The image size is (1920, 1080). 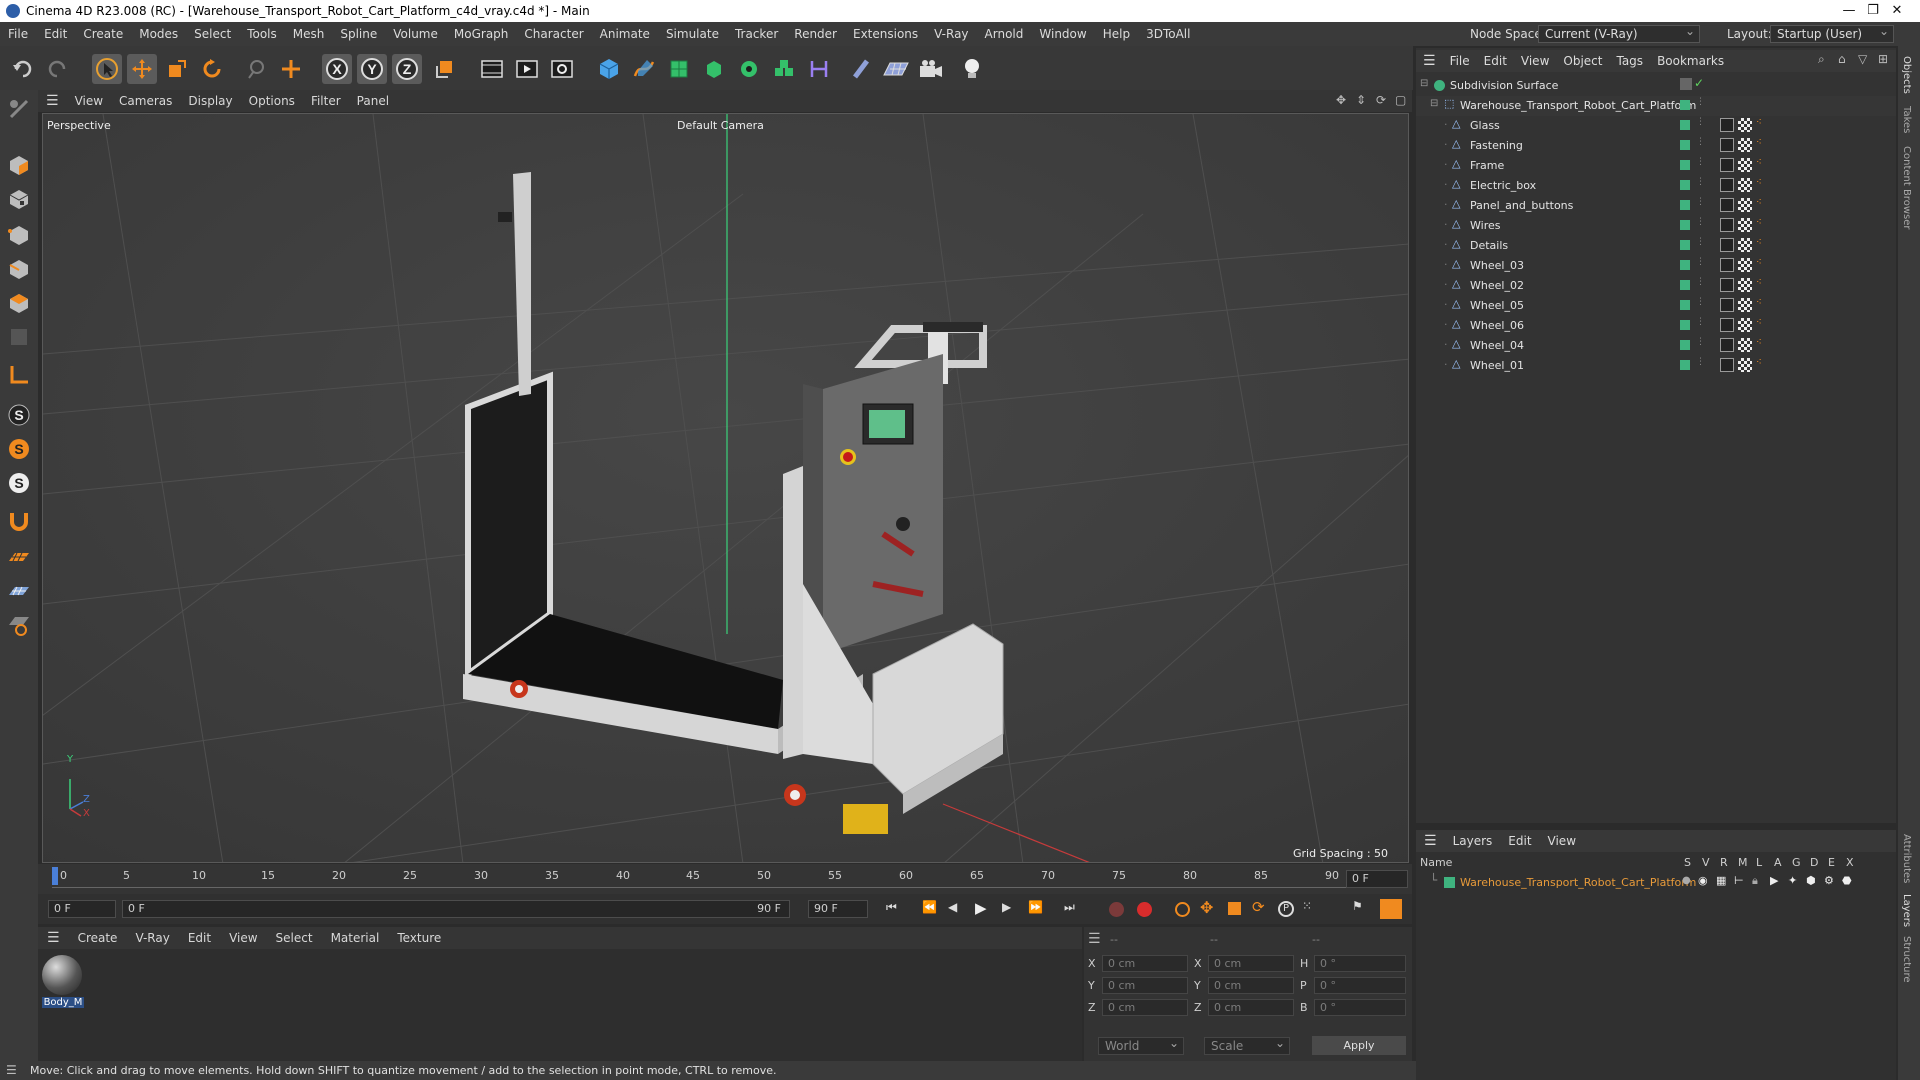 What do you see at coordinates (19, 625) in the screenshot?
I see `locked-workplane-icon` at bounding box center [19, 625].